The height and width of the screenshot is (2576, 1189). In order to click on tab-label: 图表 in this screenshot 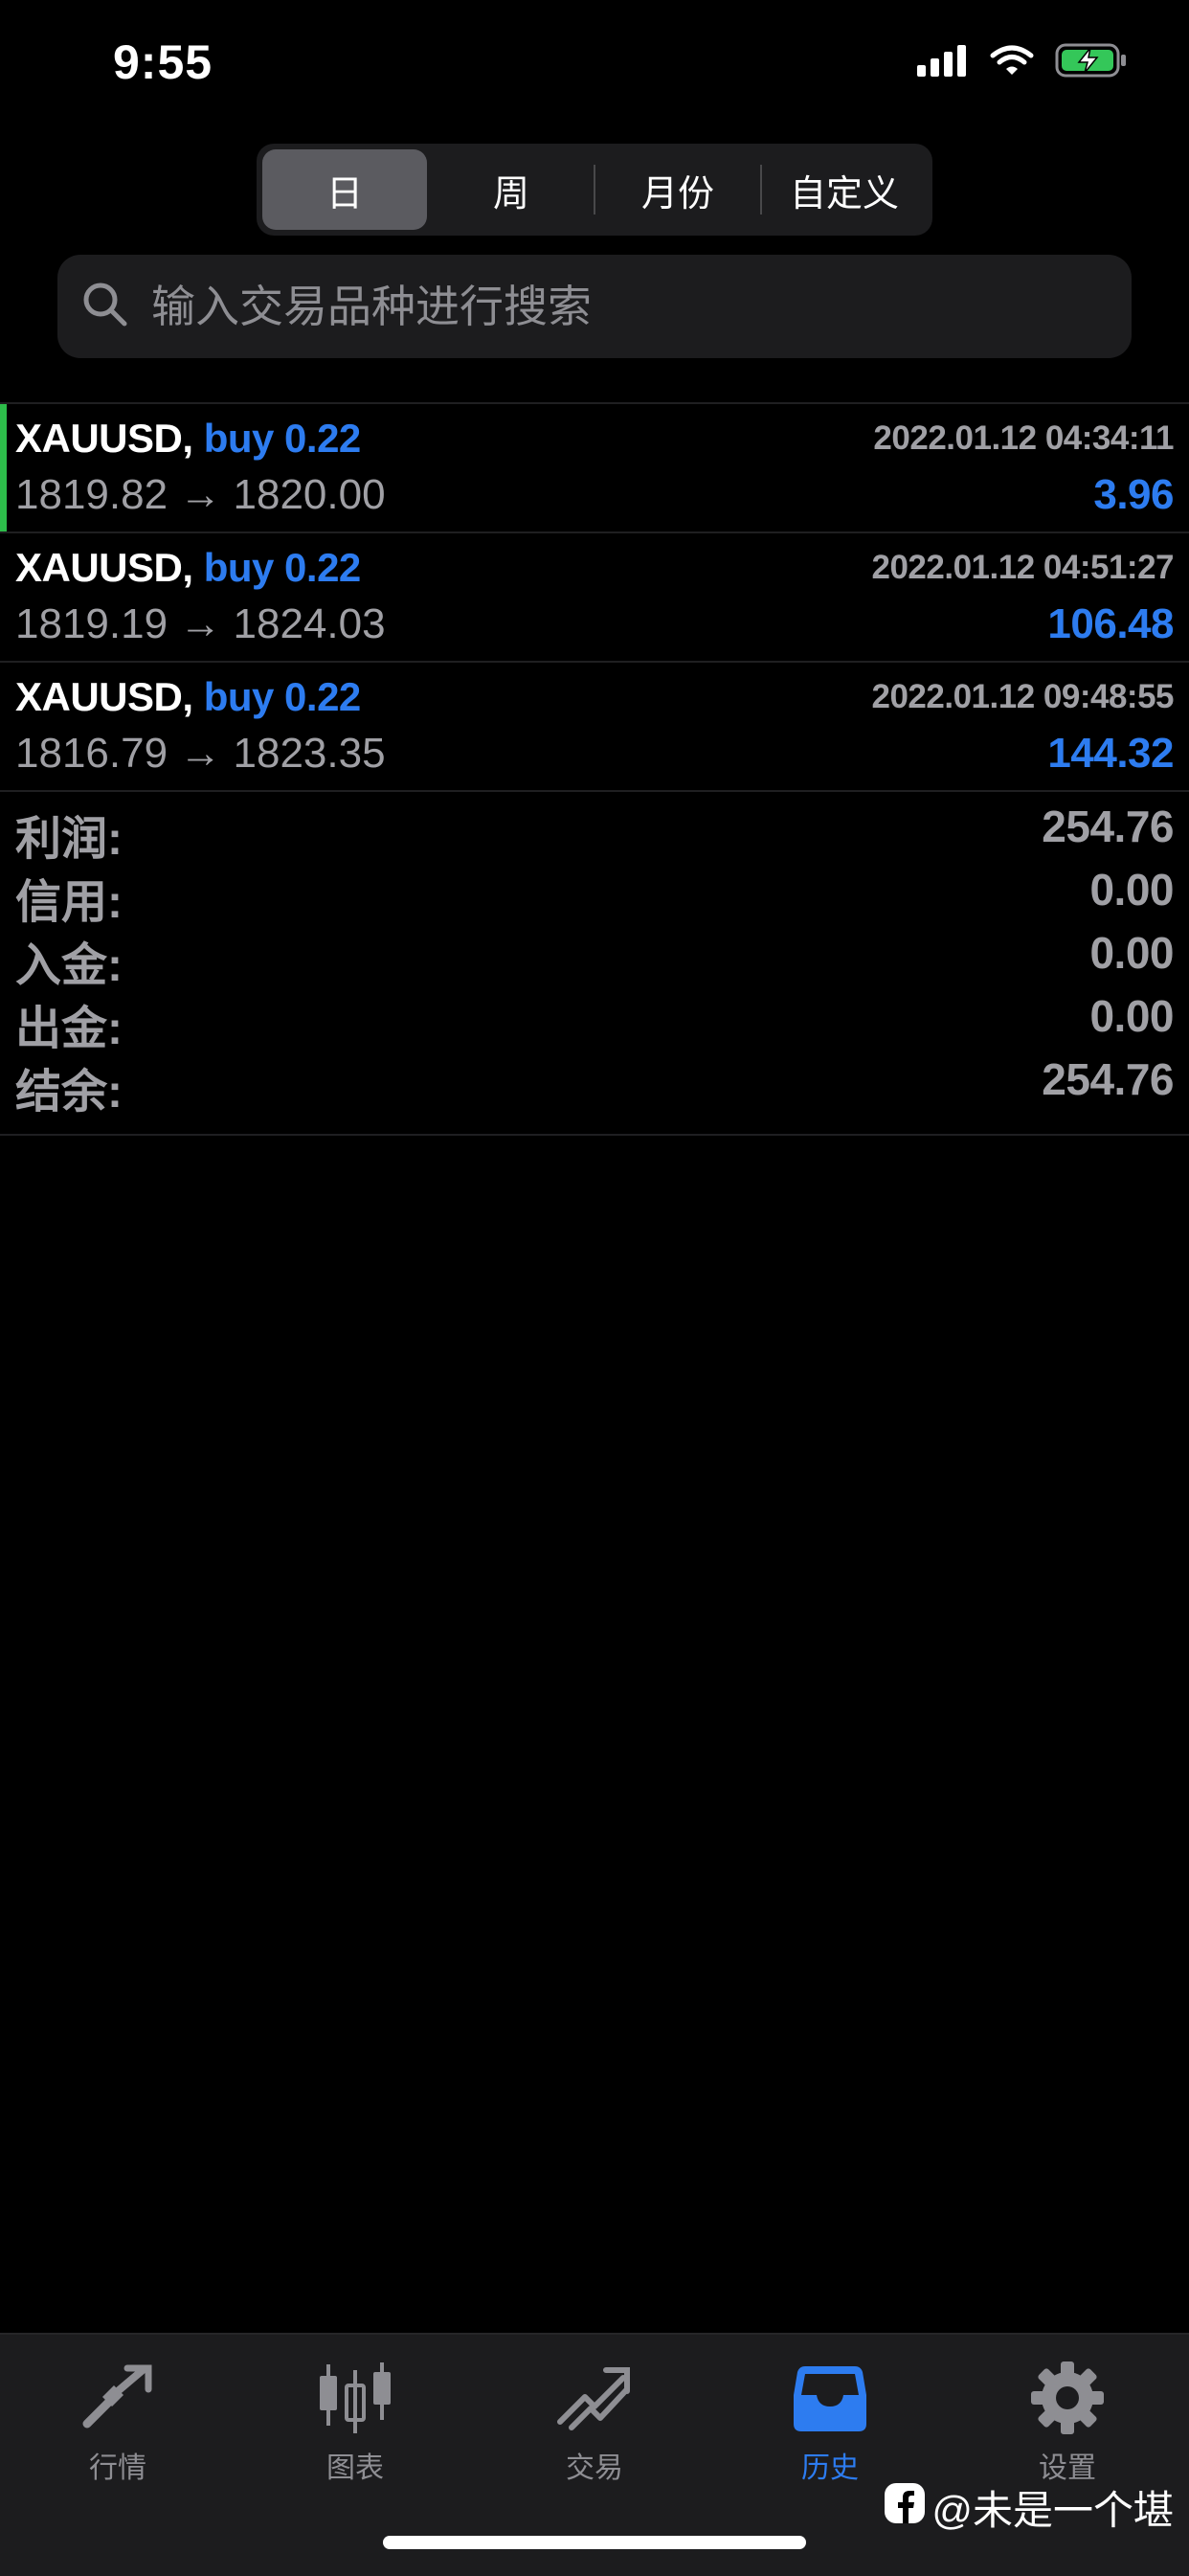, I will do `click(355, 2468)`.